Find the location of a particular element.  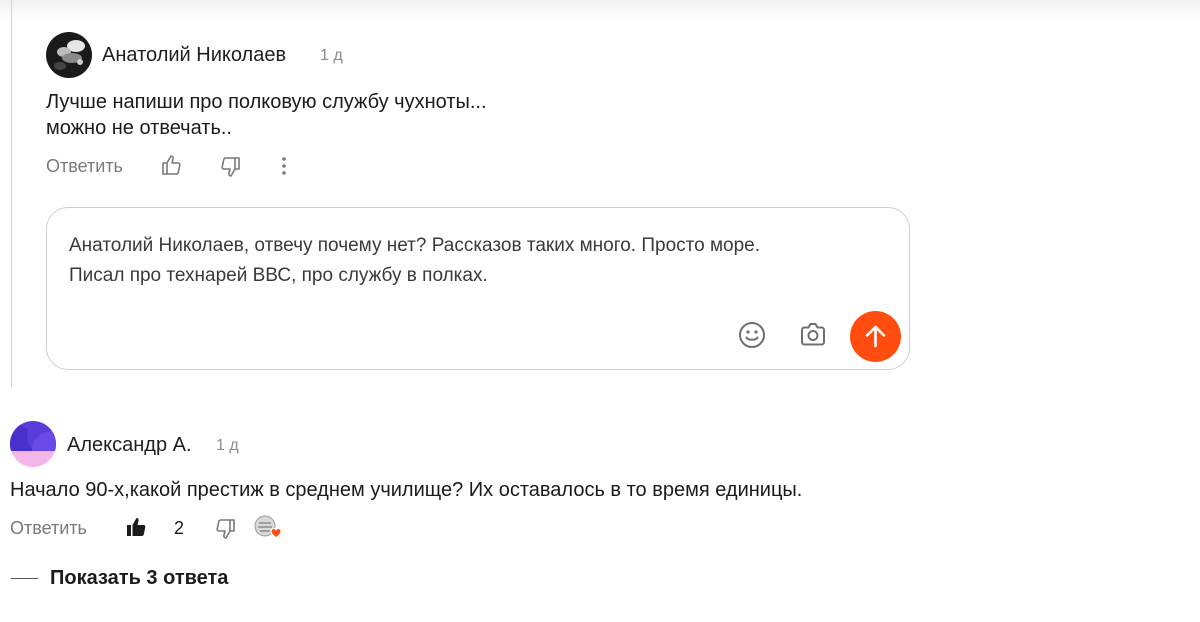

comment-author: Анатолий Николаев is located at coordinates (194, 55).